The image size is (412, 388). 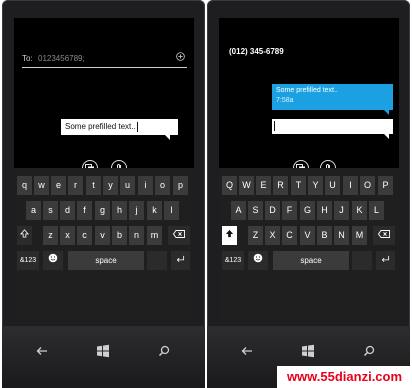 What do you see at coordinates (119, 210) in the screenshot?
I see `key-h: h` at bounding box center [119, 210].